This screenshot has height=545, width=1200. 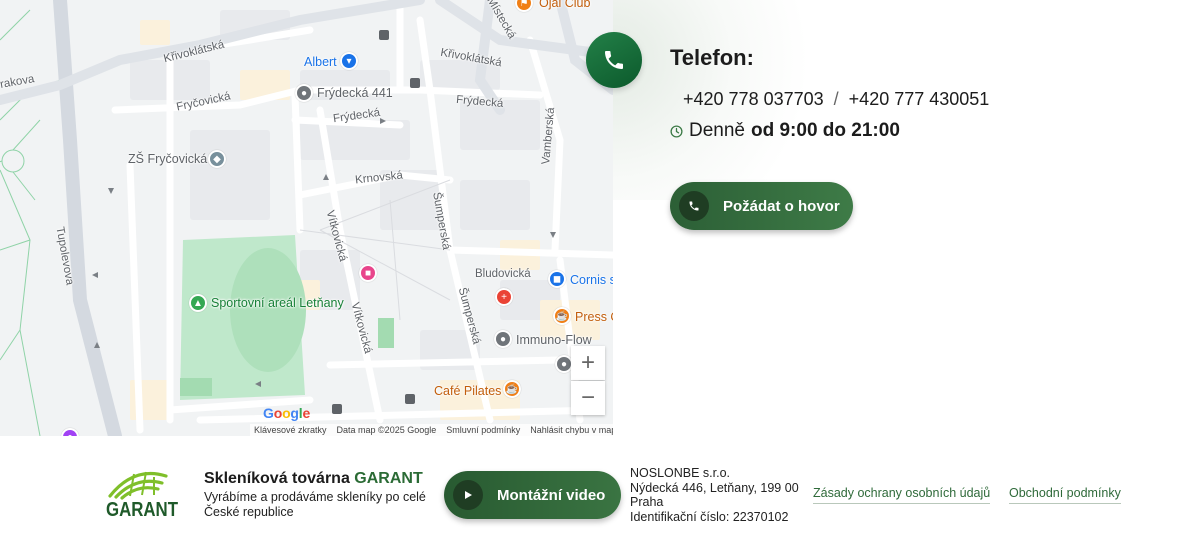 What do you see at coordinates (554, 340) in the screenshot?
I see `poi-label: Immuno-Flow` at bounding box center [554, 340].